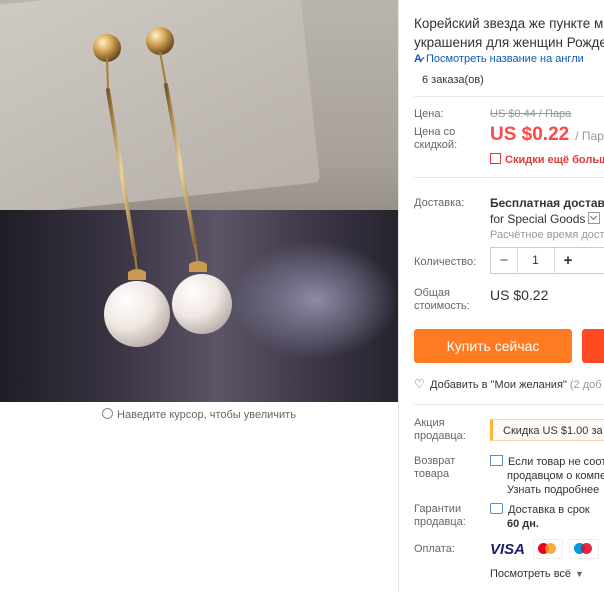 This screenshot has width=604, height=592. I want to click on translate-icon: A̷, so click(418, 59).